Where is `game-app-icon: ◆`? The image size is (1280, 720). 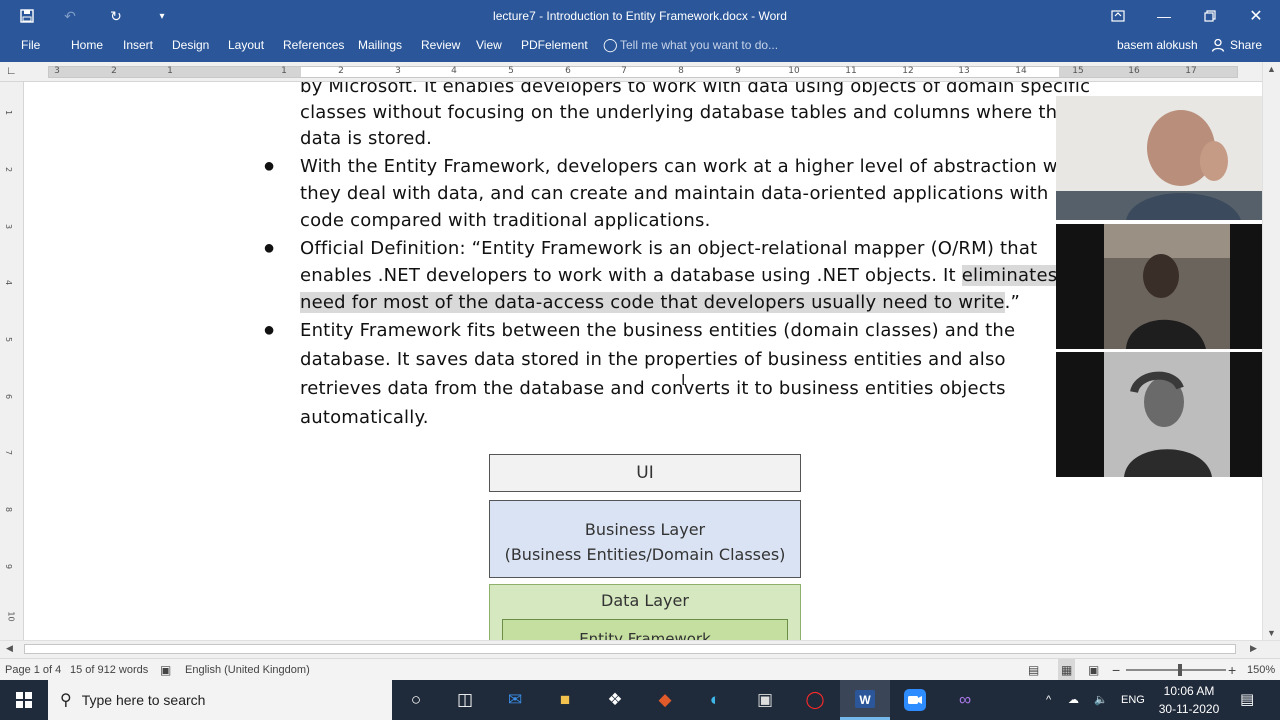 game-app-icon: ◆ is located at coordinates (665, 700).